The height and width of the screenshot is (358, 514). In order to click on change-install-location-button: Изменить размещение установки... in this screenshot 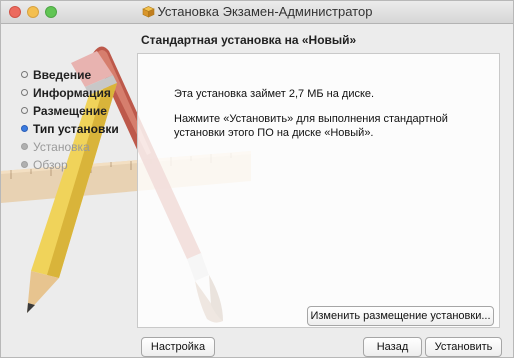, I will do `click(400, 316)`.